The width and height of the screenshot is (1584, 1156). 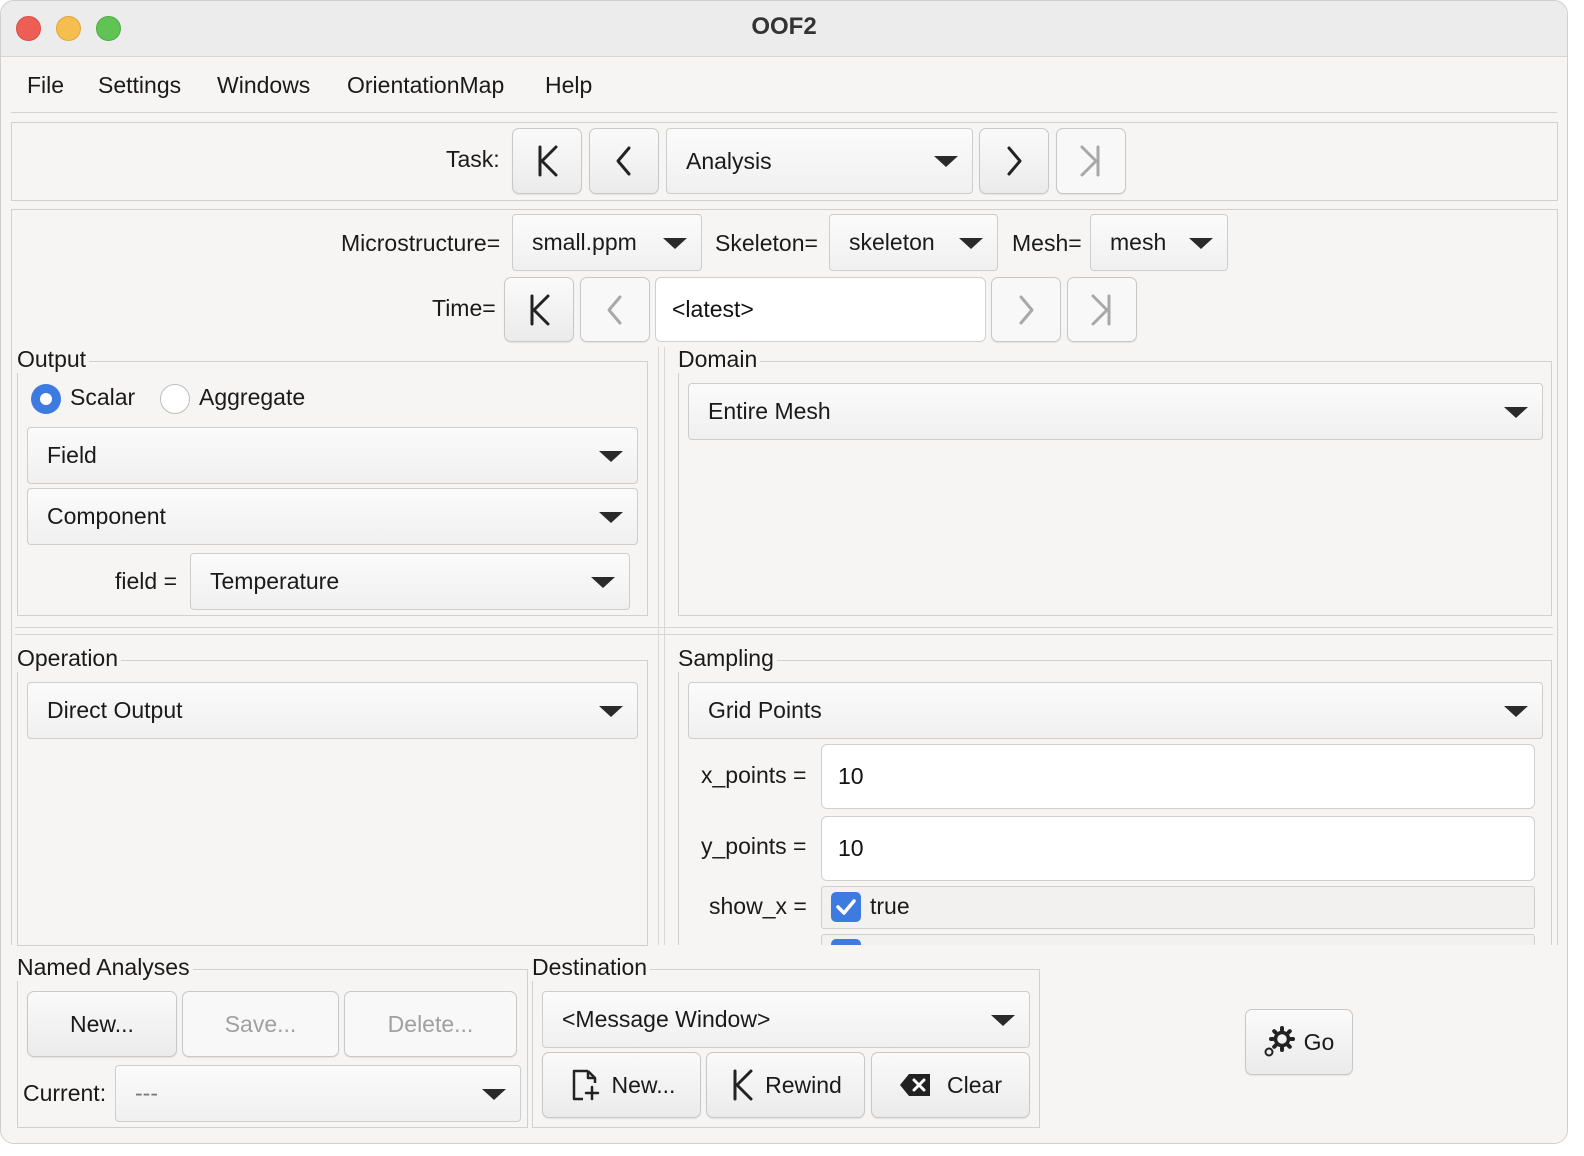 What do you see at coordinates (1319, 1041) in the screenshot?
I see `go-label: Go` at bounding box center [1319, 1041].